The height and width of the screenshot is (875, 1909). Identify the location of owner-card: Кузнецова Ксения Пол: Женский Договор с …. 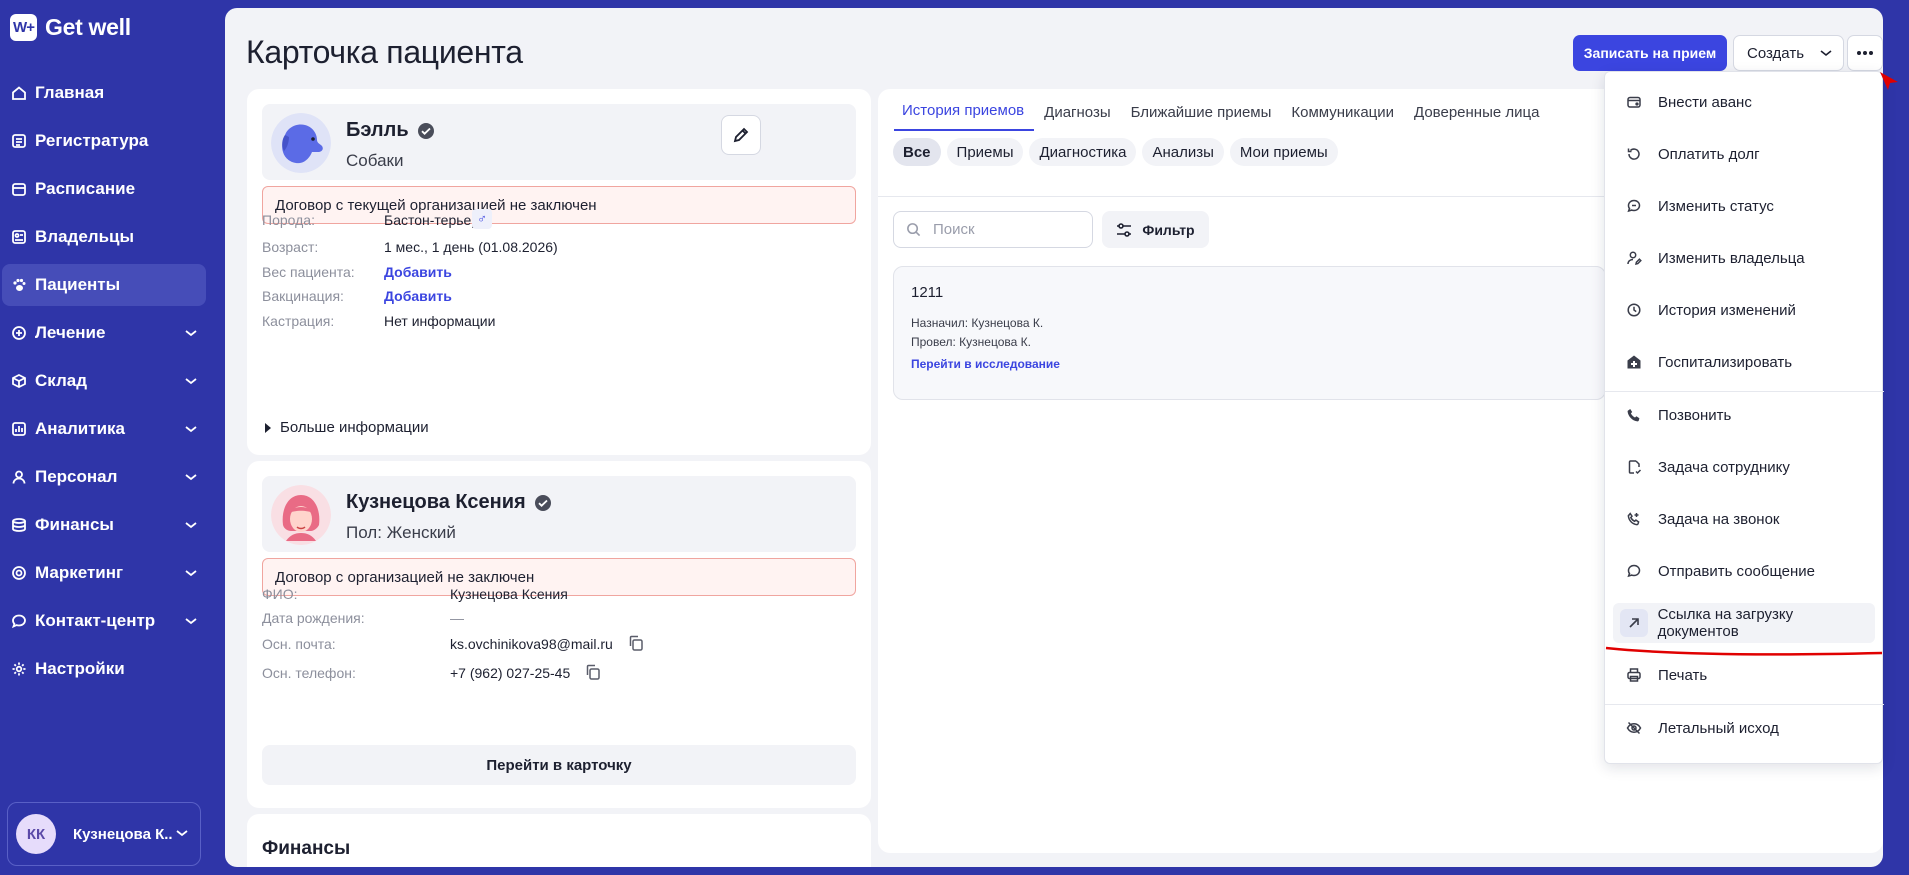
(559, 634).